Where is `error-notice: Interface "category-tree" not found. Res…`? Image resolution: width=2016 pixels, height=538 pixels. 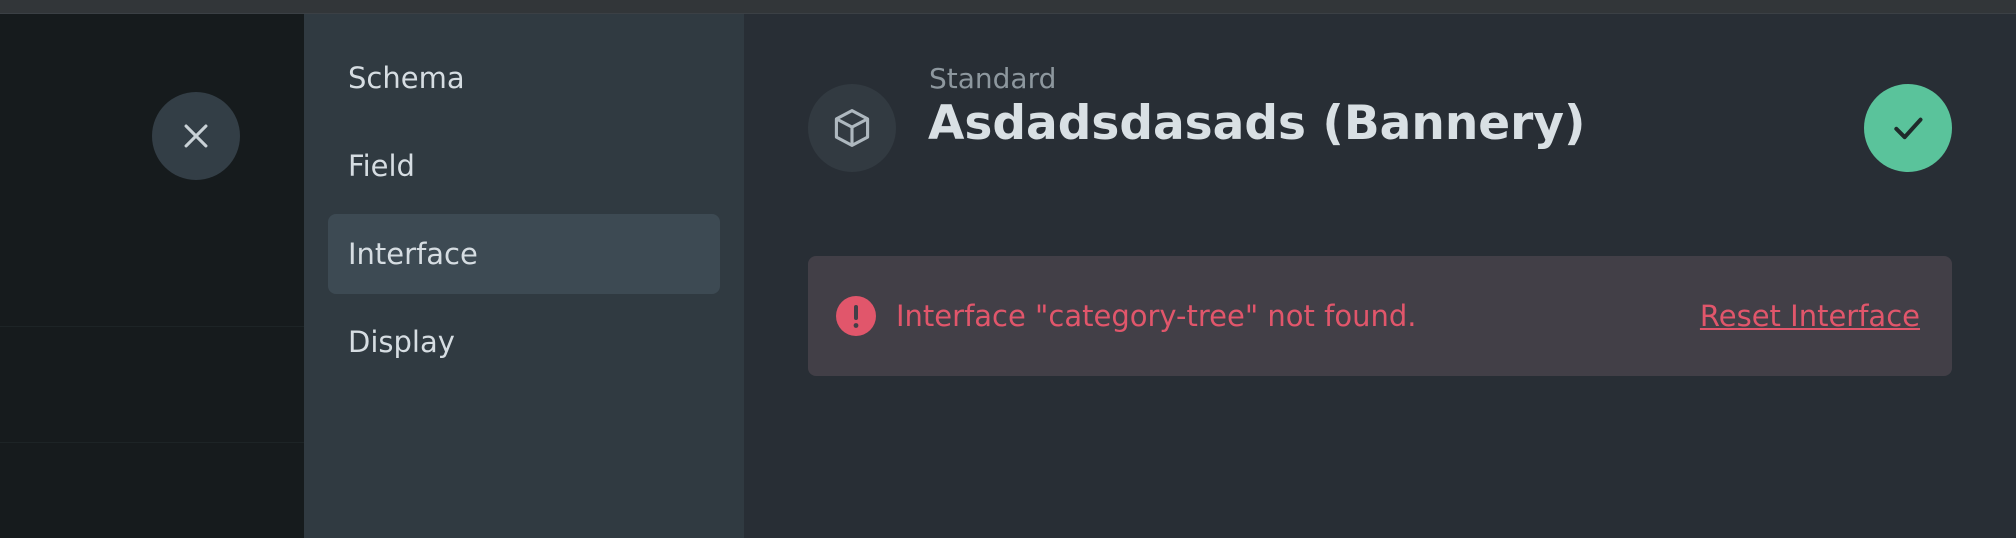 error-notice: Interface "category-tree" not found. Res… is located at coordinates (1380, 316).